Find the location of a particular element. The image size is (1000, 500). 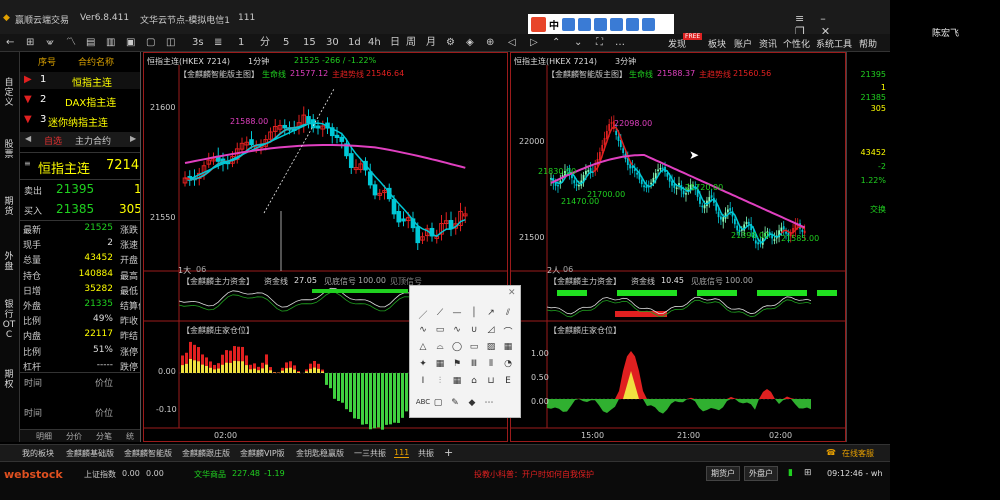

tab-detail: 明细 is located at coordinates (44, 436).